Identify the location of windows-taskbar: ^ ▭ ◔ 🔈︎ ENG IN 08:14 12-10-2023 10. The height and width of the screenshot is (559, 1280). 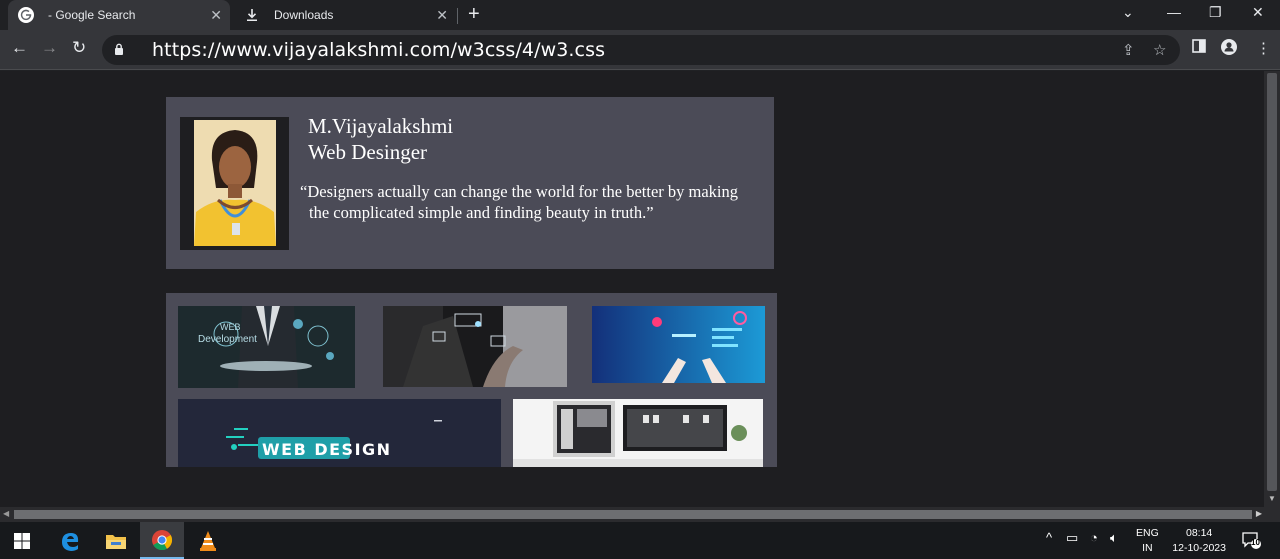
(640, 540).